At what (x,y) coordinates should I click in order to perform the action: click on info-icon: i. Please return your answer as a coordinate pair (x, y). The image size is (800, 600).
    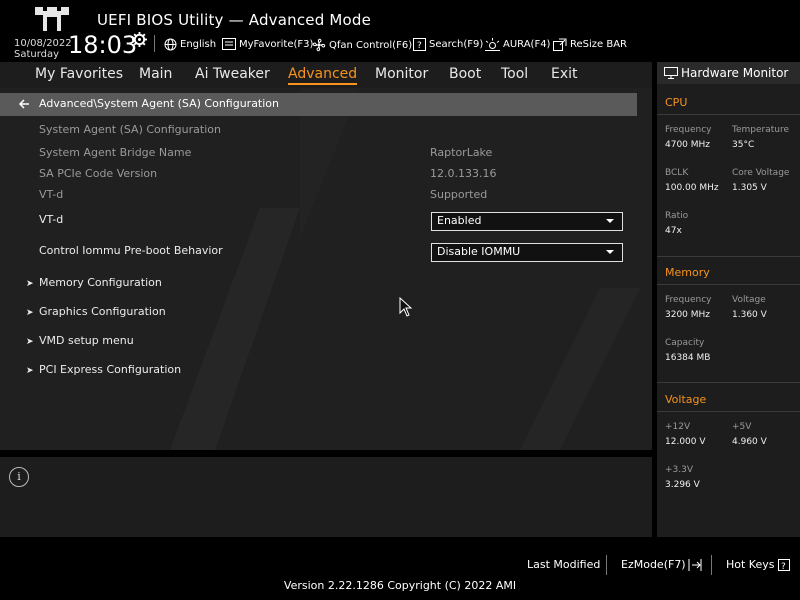
    Looking at the image, I should click on (19, 477).